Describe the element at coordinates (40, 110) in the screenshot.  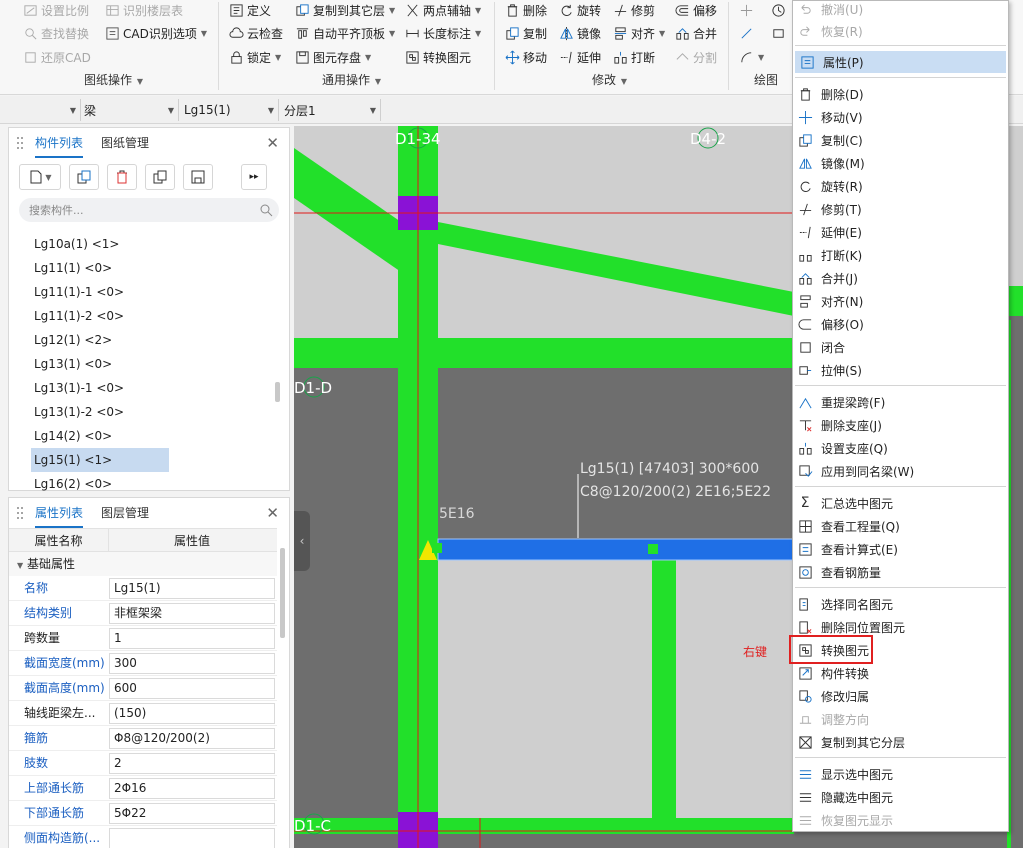
I see `floor-select: ▼` at that location.